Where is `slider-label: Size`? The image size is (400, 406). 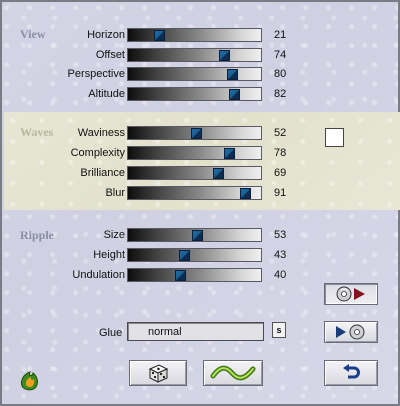 slider-label: Size is located at coordinates (114, 235).